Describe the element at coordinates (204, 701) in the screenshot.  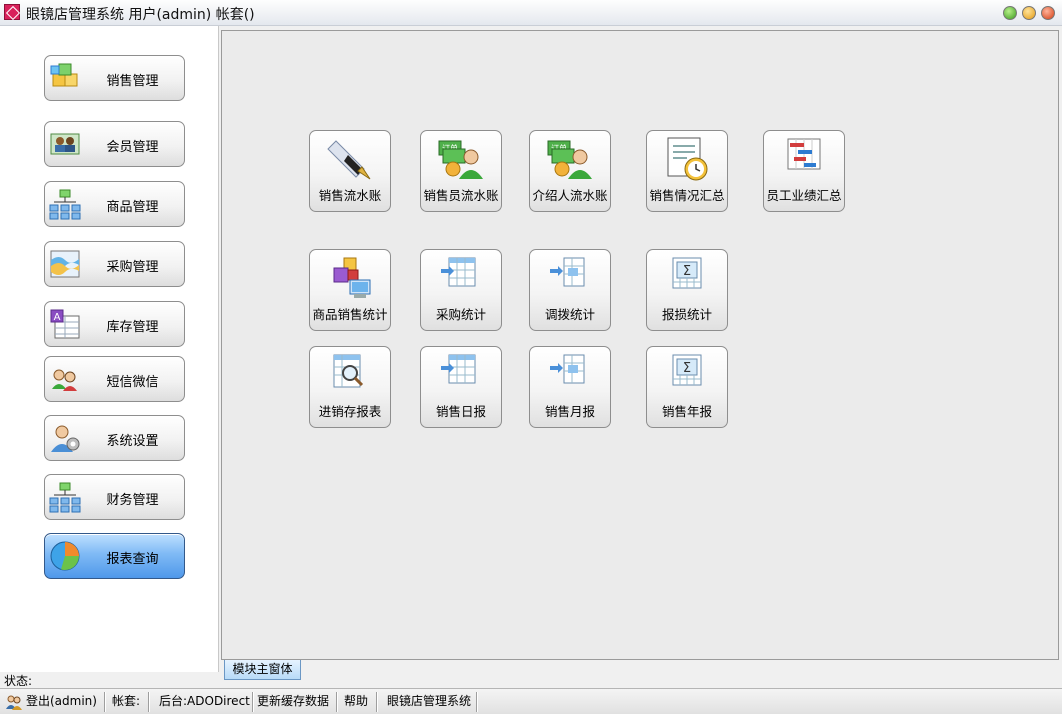
I see `backend-label: 后台:ADODirect` at that location.